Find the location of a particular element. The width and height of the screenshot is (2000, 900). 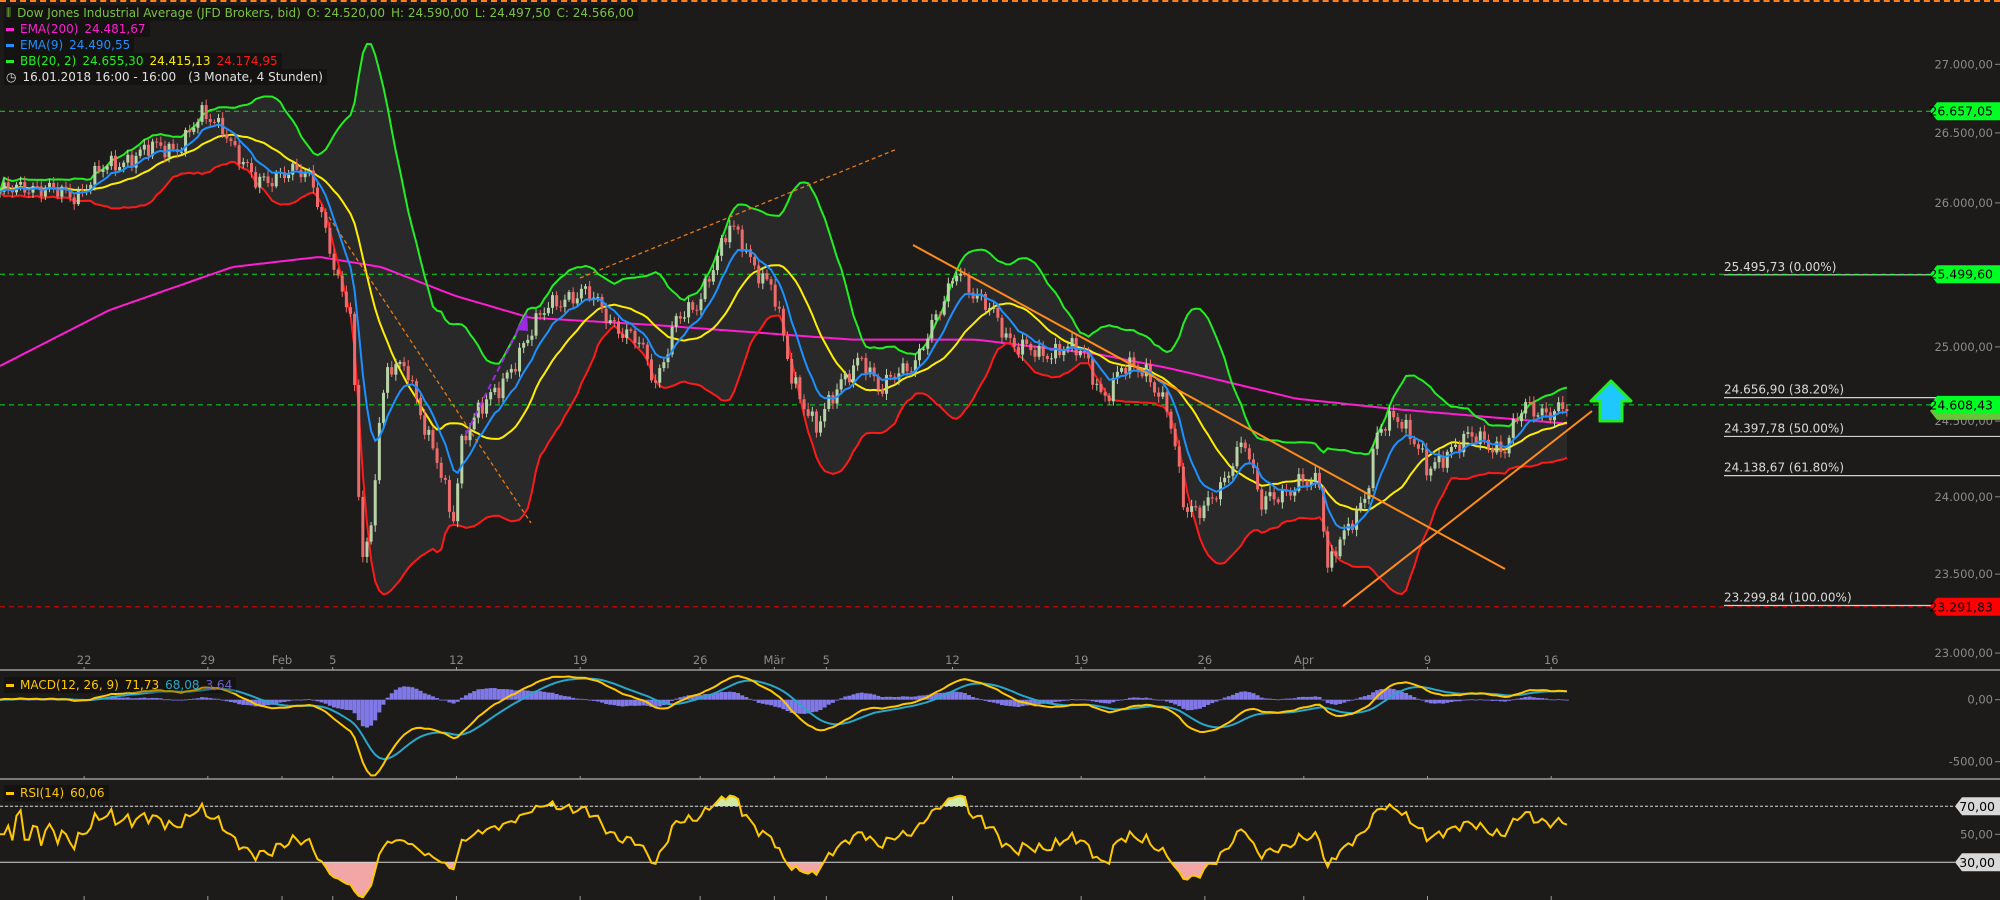

bb-legend: BB(20, 2) 24.655,30 24.415,13 24.174,95 is located at coordinates (143, 61).